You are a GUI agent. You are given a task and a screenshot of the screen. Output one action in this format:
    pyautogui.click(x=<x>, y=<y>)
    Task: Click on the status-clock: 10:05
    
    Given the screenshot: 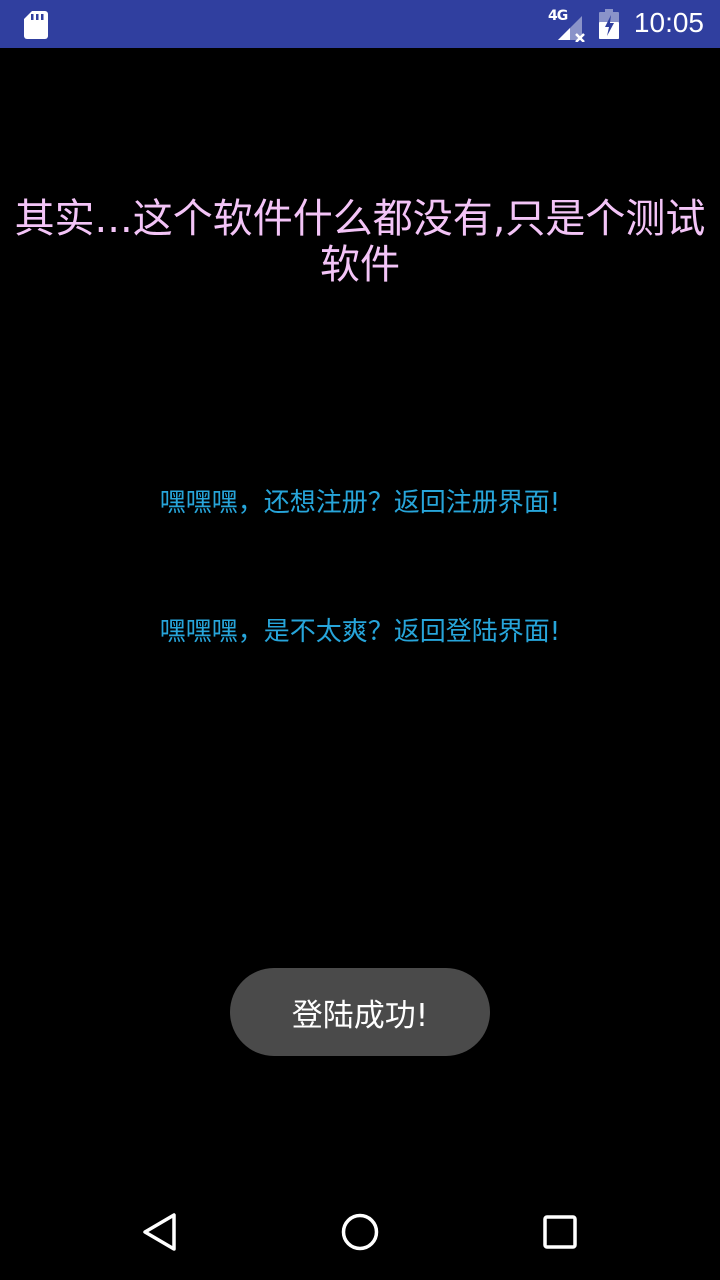 What is the action you would take?
    pyautogui.click(x=668, y=22)
    